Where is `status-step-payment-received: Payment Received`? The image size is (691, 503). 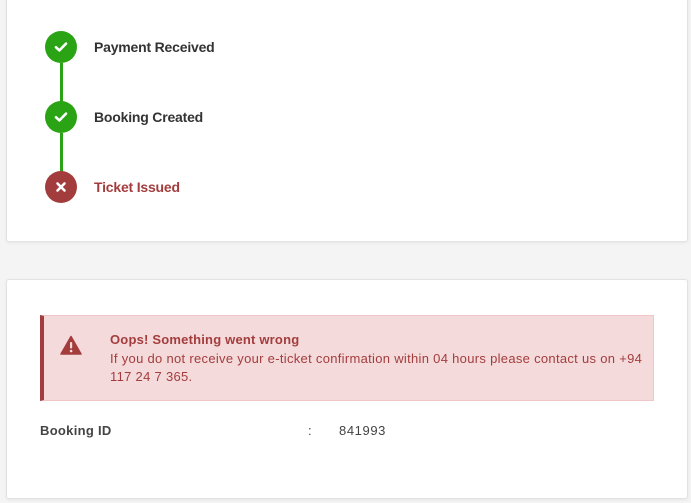
status-step-payment-received: Payment Received is located at coordinates (130, 47).